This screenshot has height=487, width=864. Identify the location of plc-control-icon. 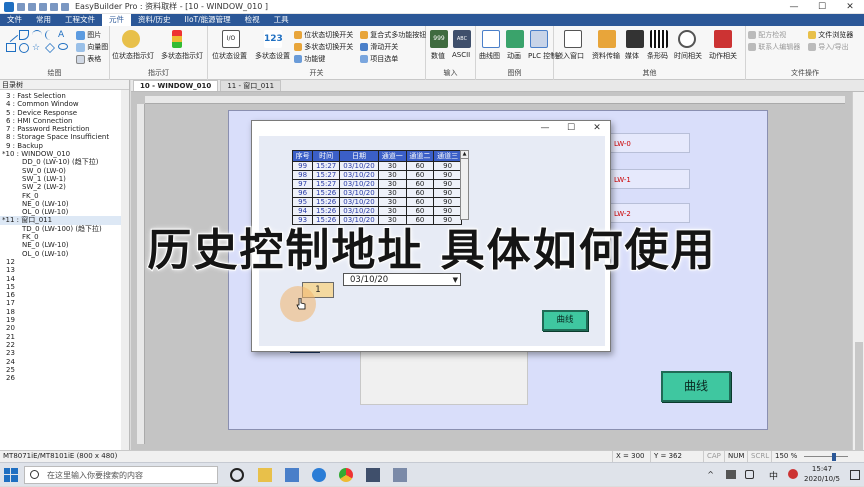
(539, 39).